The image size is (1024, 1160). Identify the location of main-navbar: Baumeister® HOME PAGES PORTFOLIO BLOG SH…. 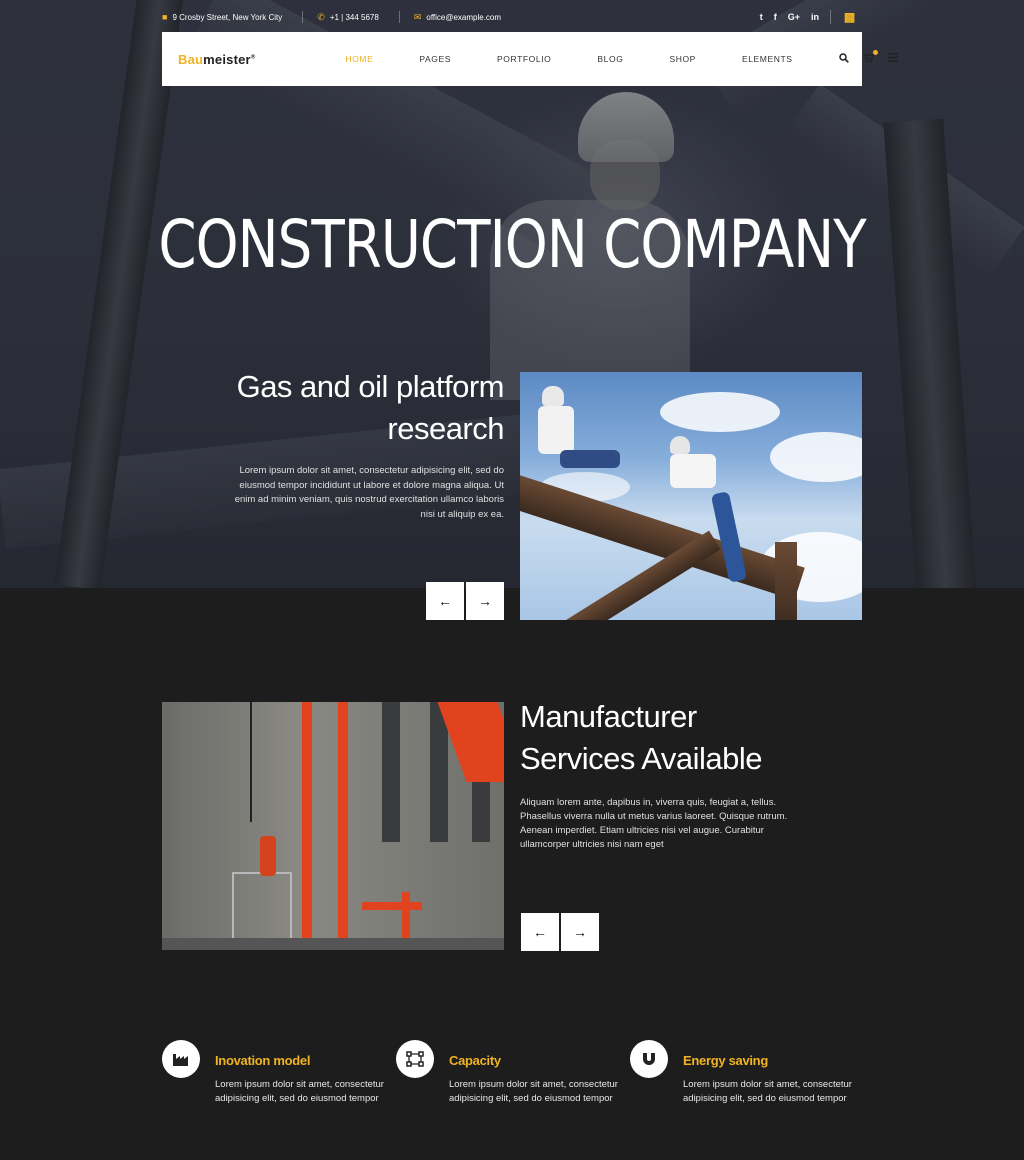
(530, 59).